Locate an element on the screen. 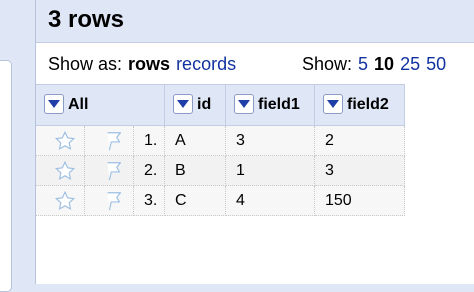 This screenshot has height=292, width=474. records-mode-link: records is located at coordinates (206, 64).